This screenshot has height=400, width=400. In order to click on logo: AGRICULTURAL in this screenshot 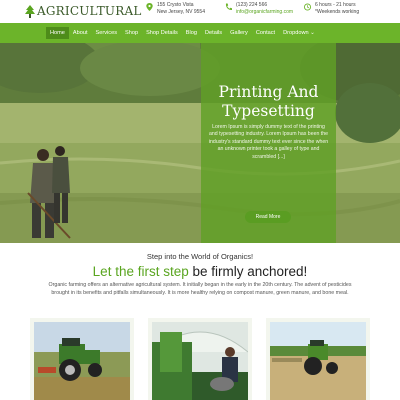, I will do `click(83, 11)`.